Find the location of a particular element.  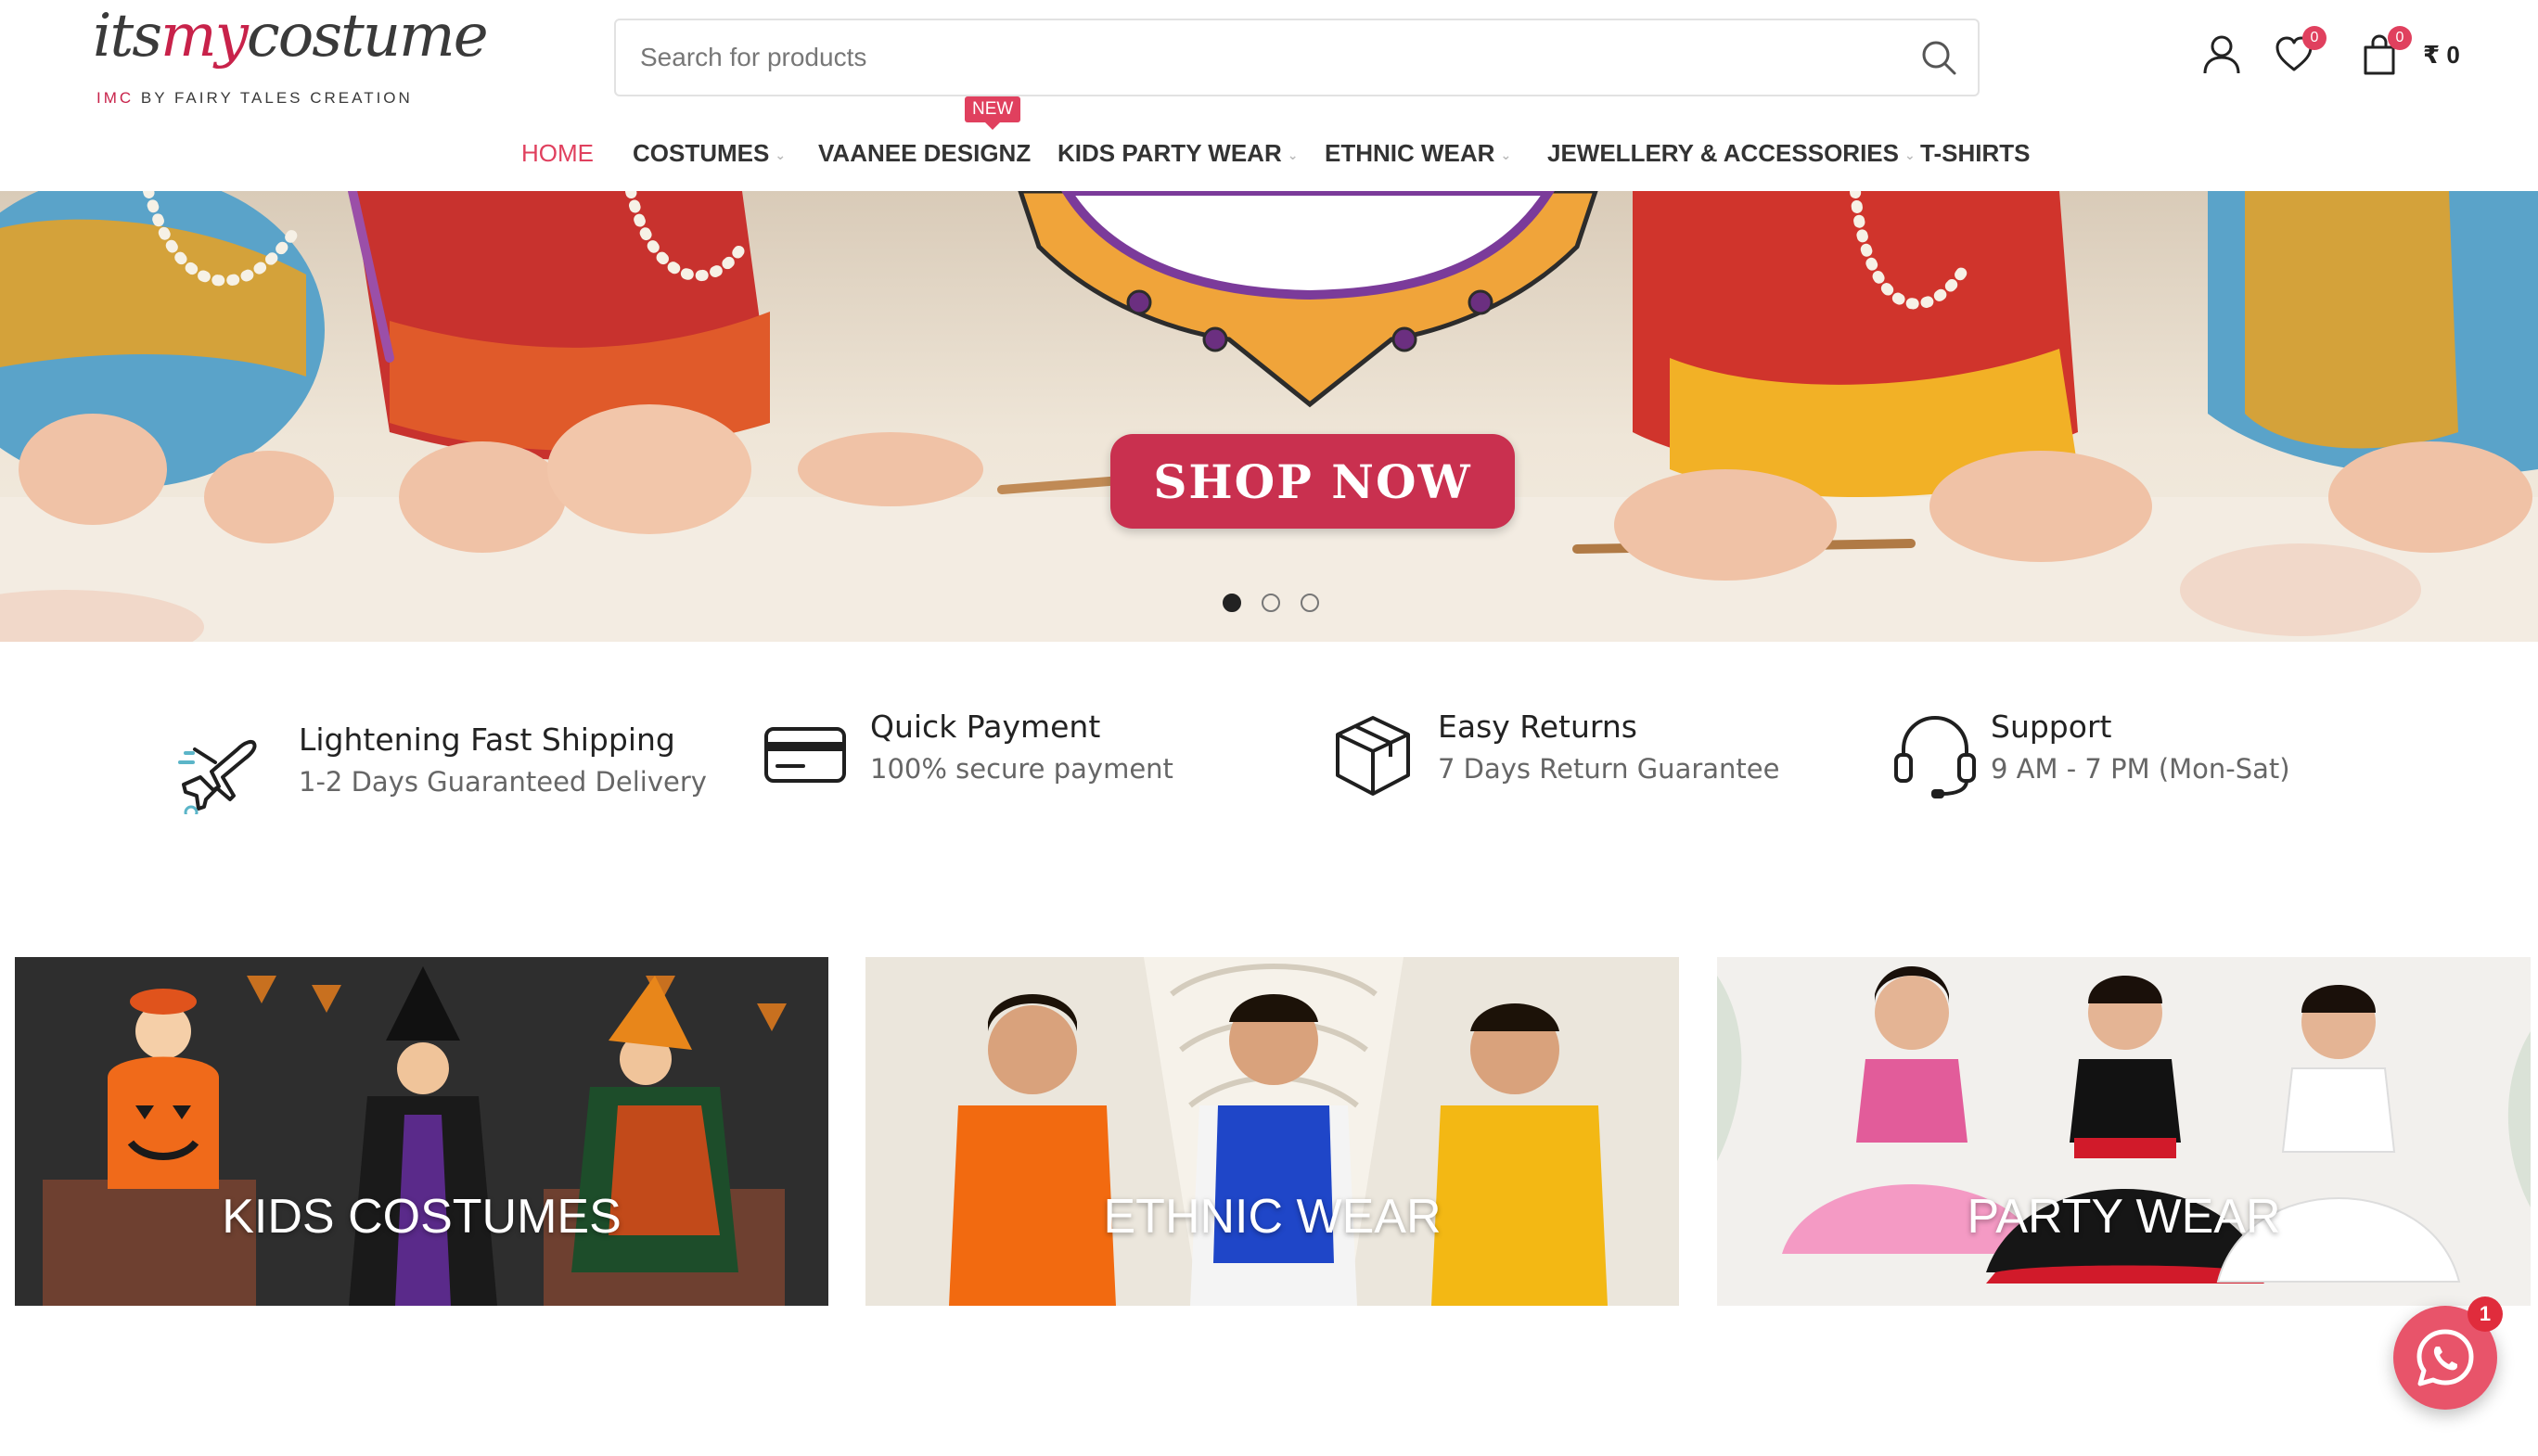

nav-kids-party-wear: KIDS PARTY WEAR ⌄ is located at coordinates (1178, 153).